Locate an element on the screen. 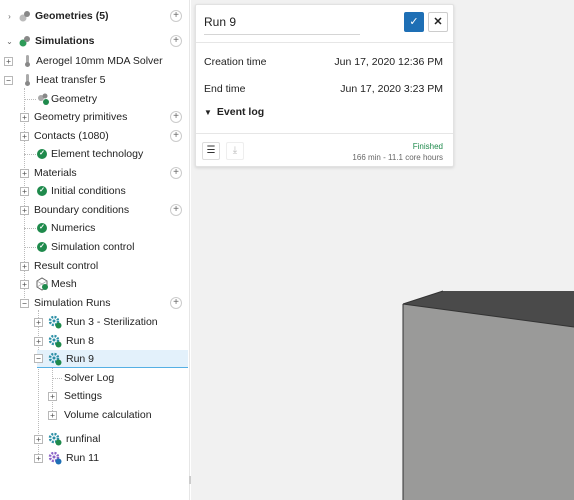 Image resolution: width=574 pixels, height=500 pixels. tree-item-label: Simulations is located at coordinates (65, 41).